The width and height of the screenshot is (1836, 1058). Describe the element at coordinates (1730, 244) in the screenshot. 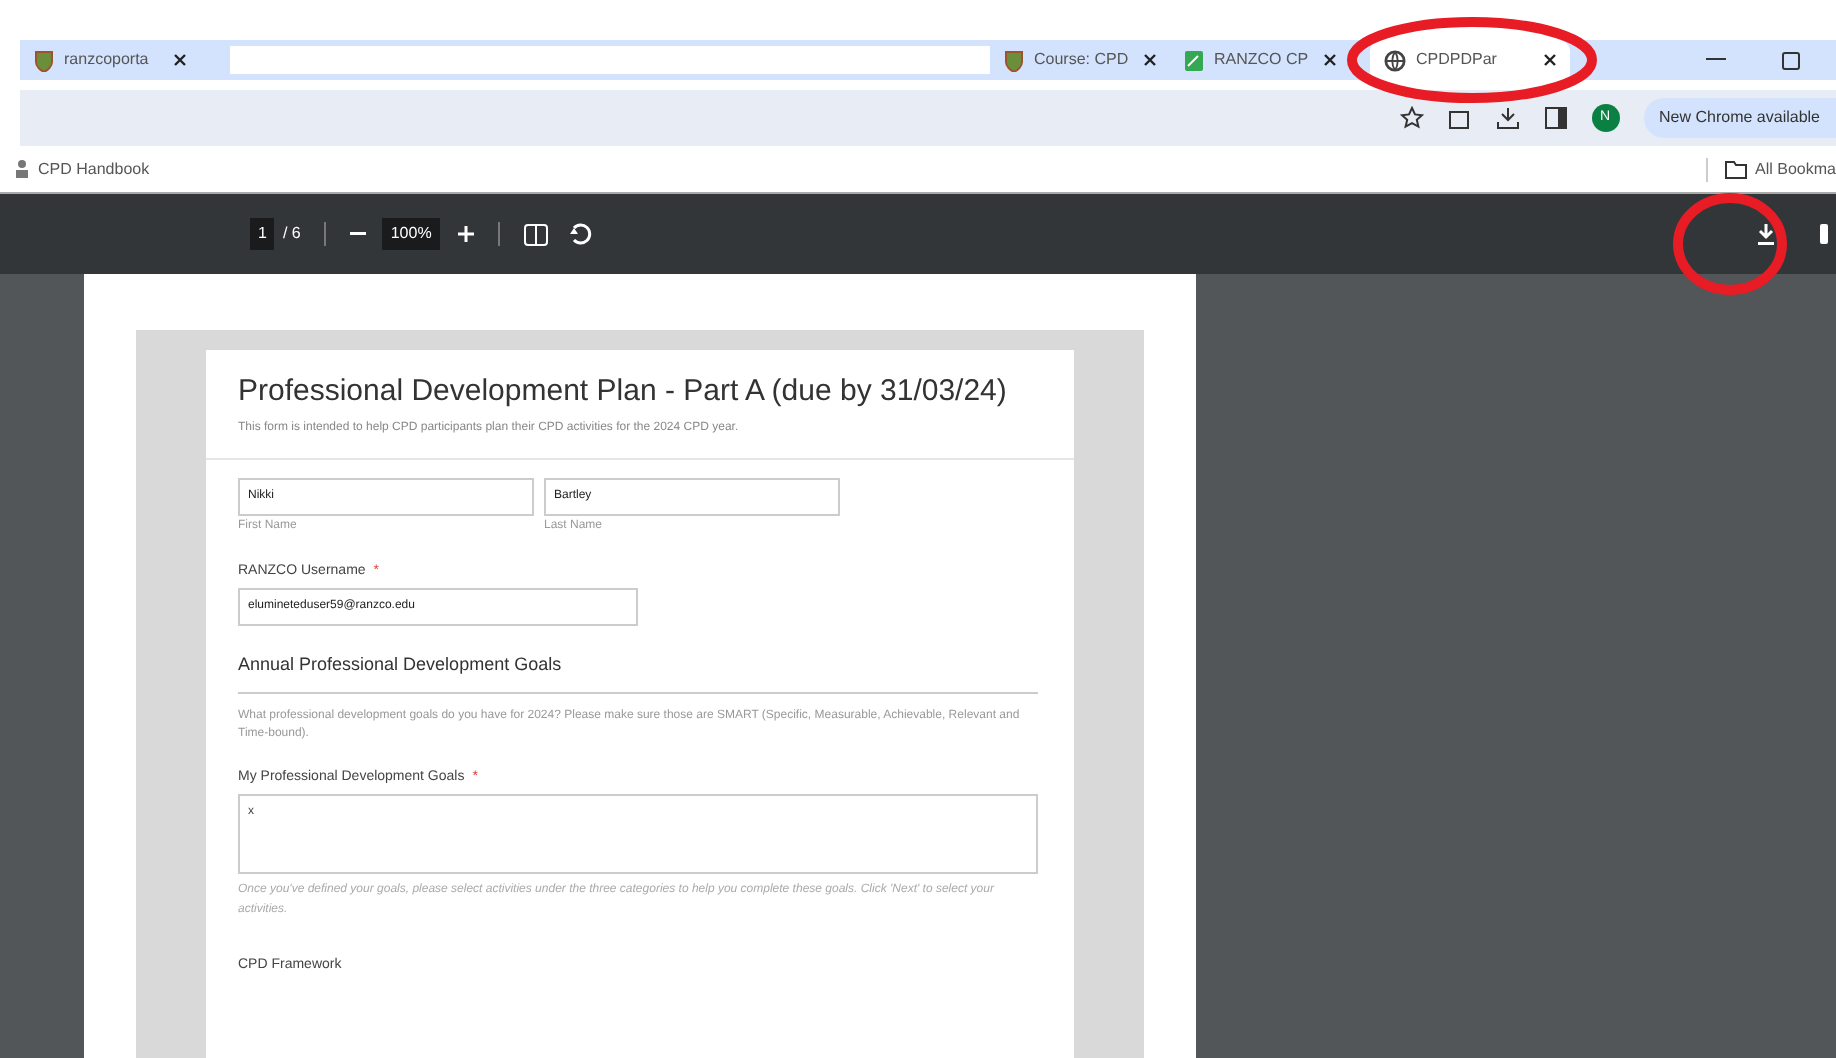

I see `highlight-ellipse` at that location.